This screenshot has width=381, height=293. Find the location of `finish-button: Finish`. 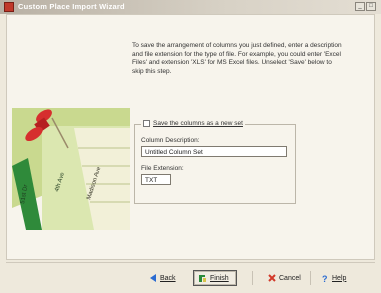

finish-button: Finish is located at coordinates (215, 278).